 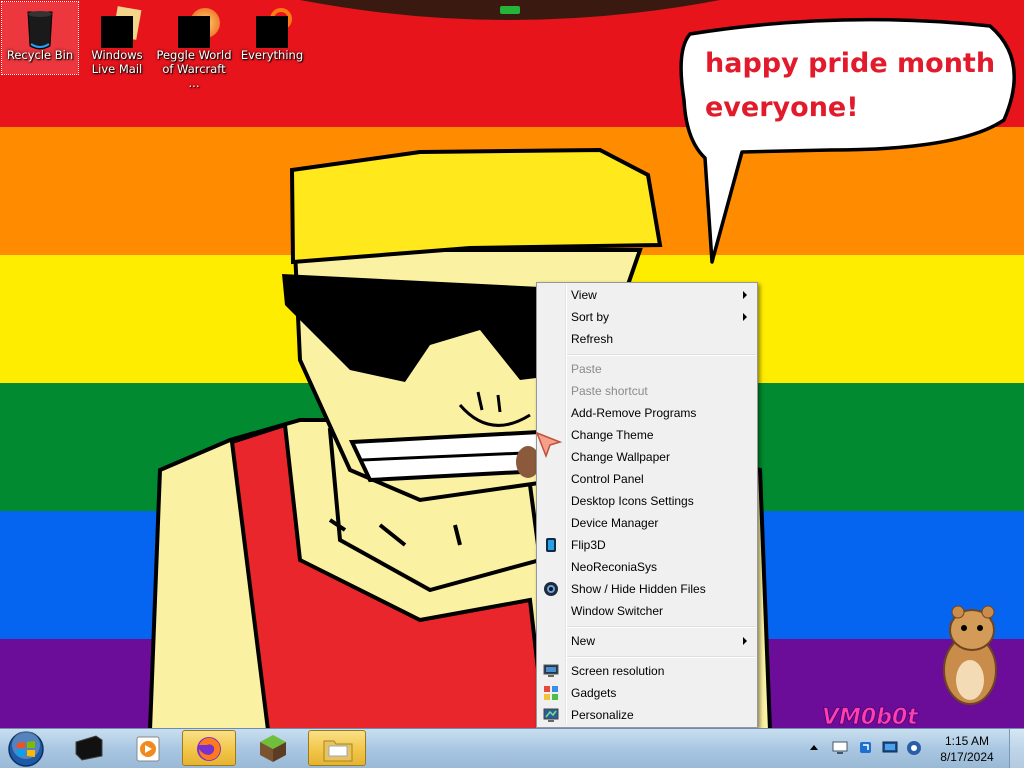 I want to click on tray-volume-icon, so click(x=914, y=748).